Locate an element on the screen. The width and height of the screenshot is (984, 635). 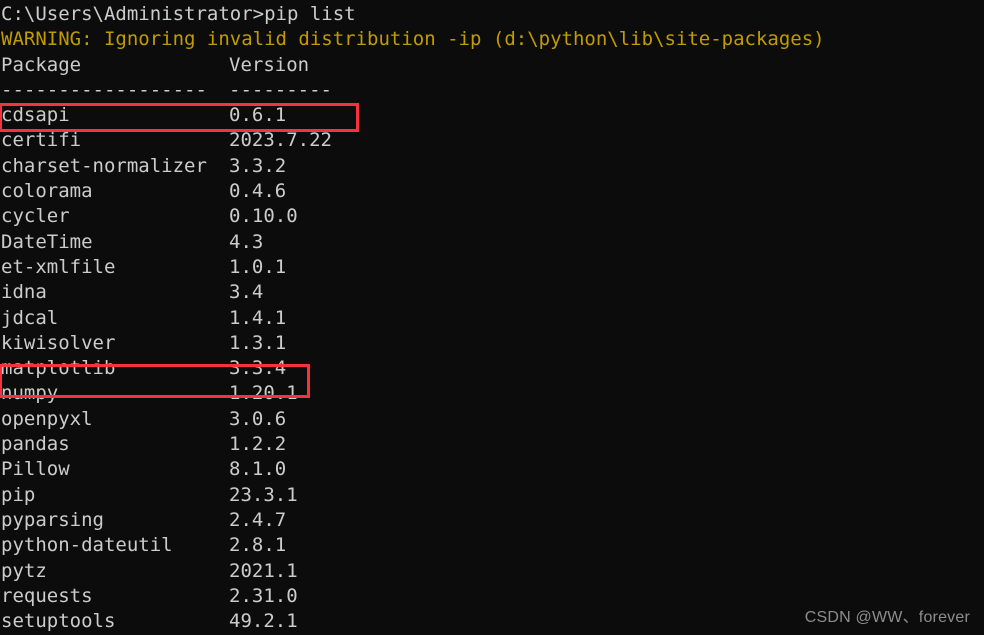
column-rule-row: ------------------ --------- is located at coordinates (492, 90).